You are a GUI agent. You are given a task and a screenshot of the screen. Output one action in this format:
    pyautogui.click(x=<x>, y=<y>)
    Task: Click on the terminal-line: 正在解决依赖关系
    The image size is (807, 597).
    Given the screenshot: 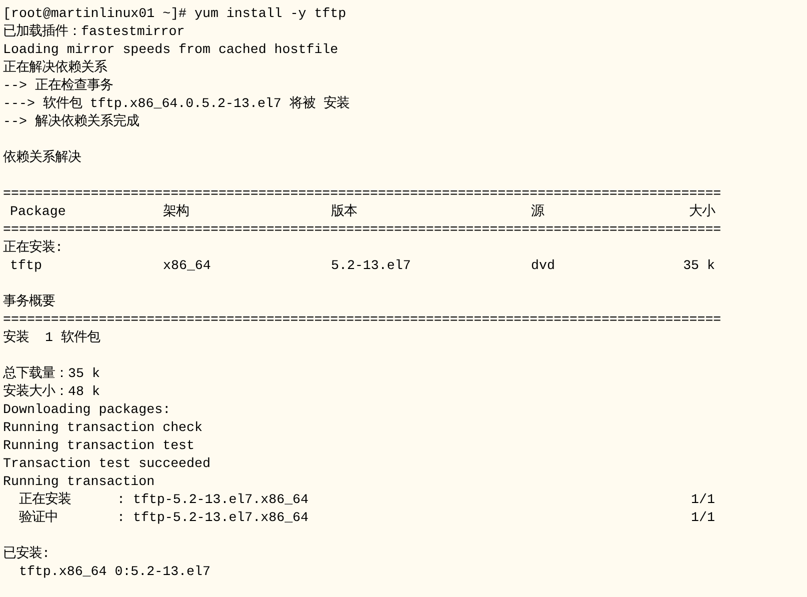 What is the action you would take?
    pyautogui.click(x=55, y=67)
    